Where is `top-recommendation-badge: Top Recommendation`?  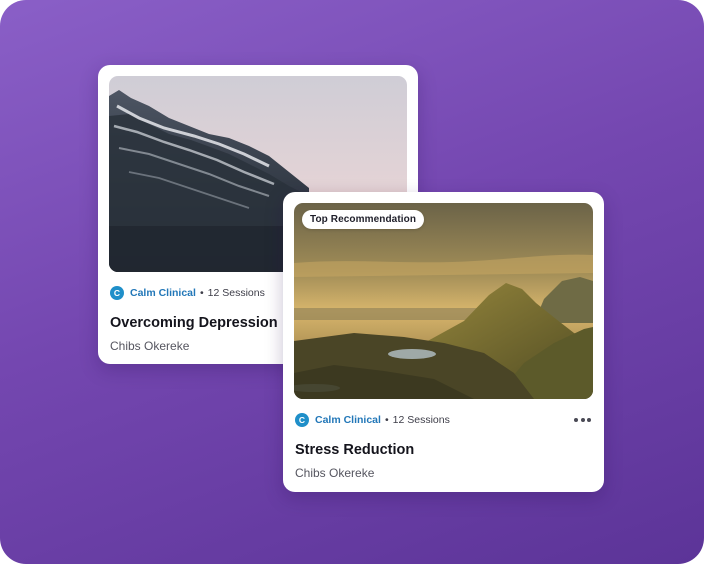 top-recommendation-badge: Top Recommendation is located at coordinates (363, 219).